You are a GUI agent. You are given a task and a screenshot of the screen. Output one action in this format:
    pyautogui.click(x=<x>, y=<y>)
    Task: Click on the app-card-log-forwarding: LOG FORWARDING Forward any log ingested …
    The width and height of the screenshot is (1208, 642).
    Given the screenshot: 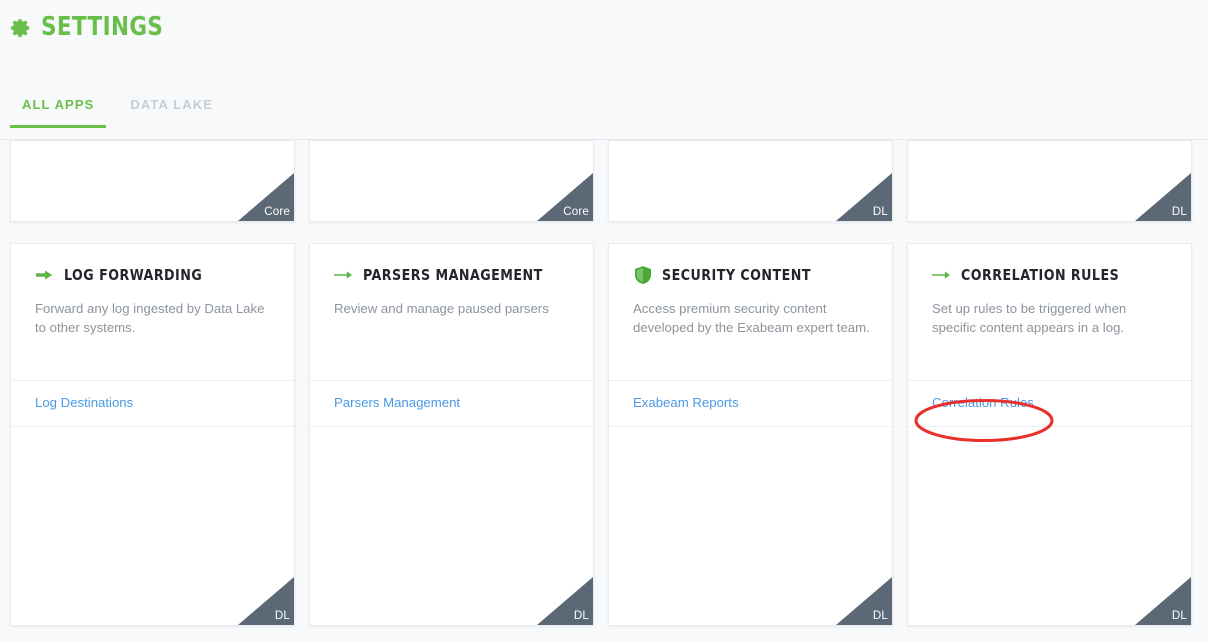 What is the action you would take?
    pyautogui.click(x=152, y=434)
    